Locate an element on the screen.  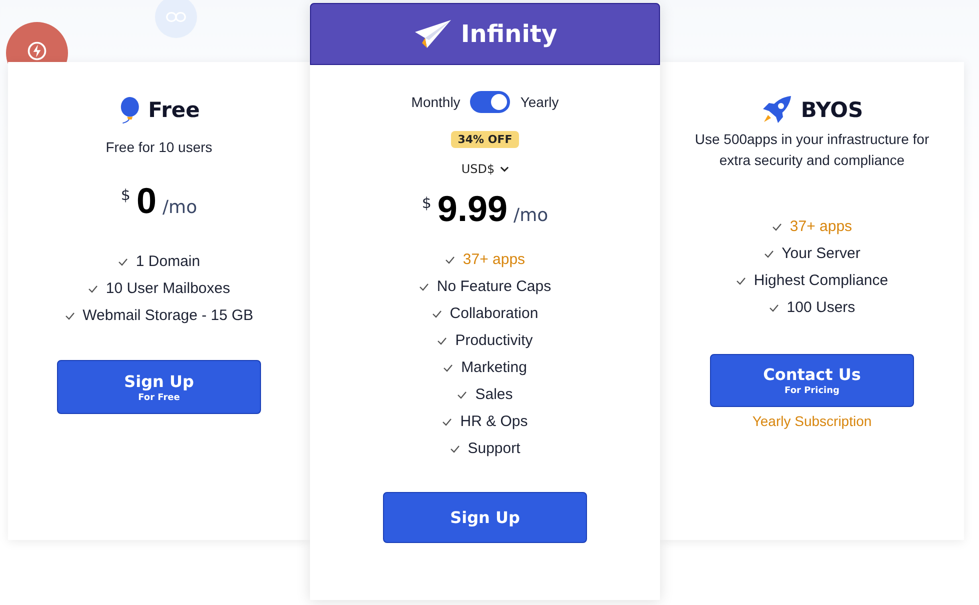
feature-text: Webmail Storage - 15 GB is located at coordinates (168, 315).